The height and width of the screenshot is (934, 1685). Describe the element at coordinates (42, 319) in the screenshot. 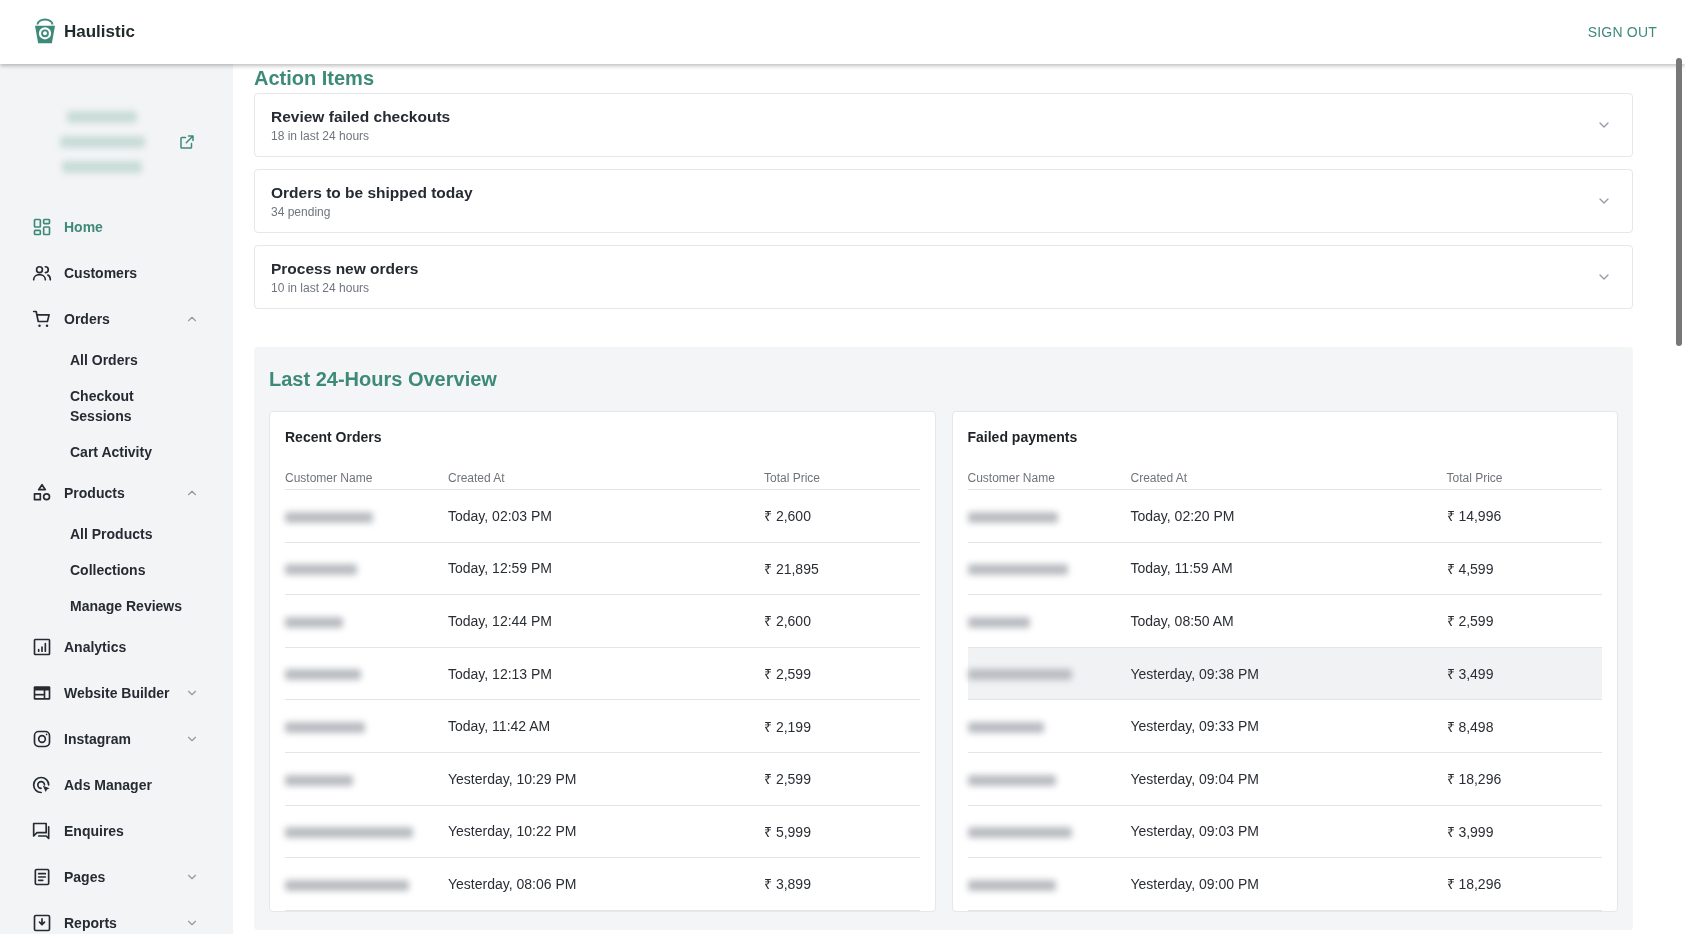

I see `cart-icon` at that location.